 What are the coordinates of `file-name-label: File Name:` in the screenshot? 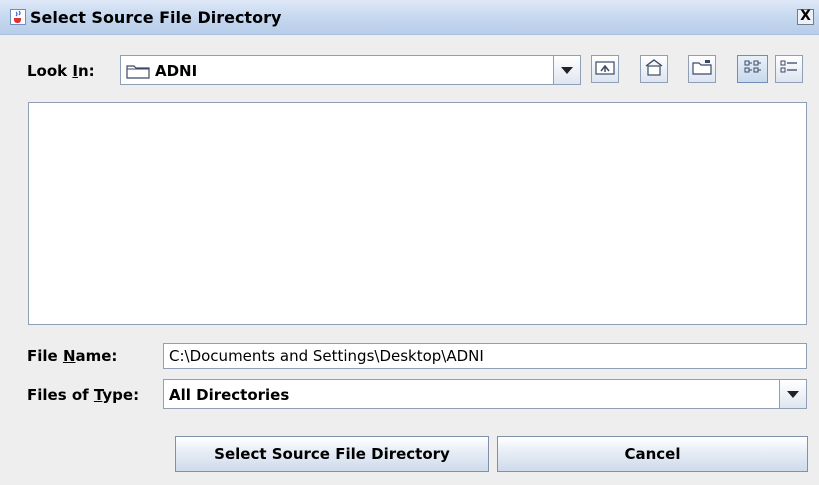 It's located at (72, 356).